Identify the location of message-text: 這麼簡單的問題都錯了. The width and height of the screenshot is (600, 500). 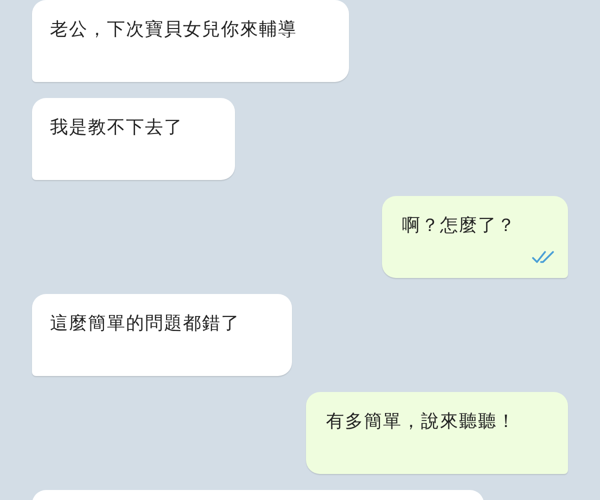
(145, 323).